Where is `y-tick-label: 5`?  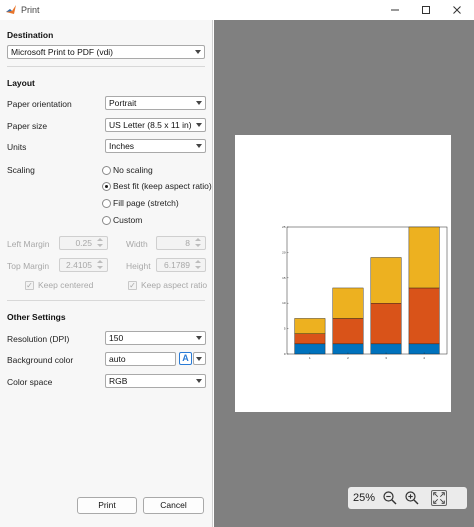
y-tick-label: 5 is located at coordinates (285, 329).